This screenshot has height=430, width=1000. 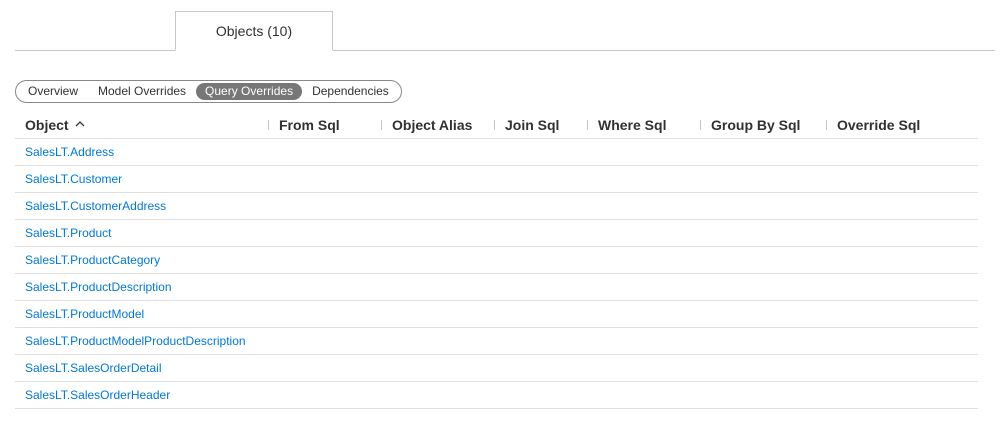 What do you see at coordinates (532, 125) in the screenshot?
I see `column-header-join-sql: Join Sql` at bounding box center [532, 125].